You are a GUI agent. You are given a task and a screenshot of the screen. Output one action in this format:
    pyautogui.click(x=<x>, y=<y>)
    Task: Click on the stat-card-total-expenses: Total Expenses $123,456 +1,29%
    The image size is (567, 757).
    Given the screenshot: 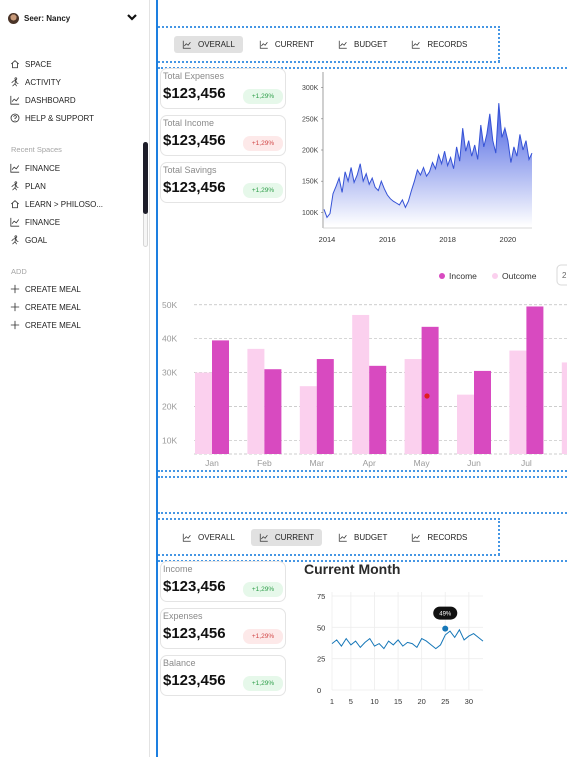 What is the action you would take?
    pyautogui.click(x=223, y=88)
    